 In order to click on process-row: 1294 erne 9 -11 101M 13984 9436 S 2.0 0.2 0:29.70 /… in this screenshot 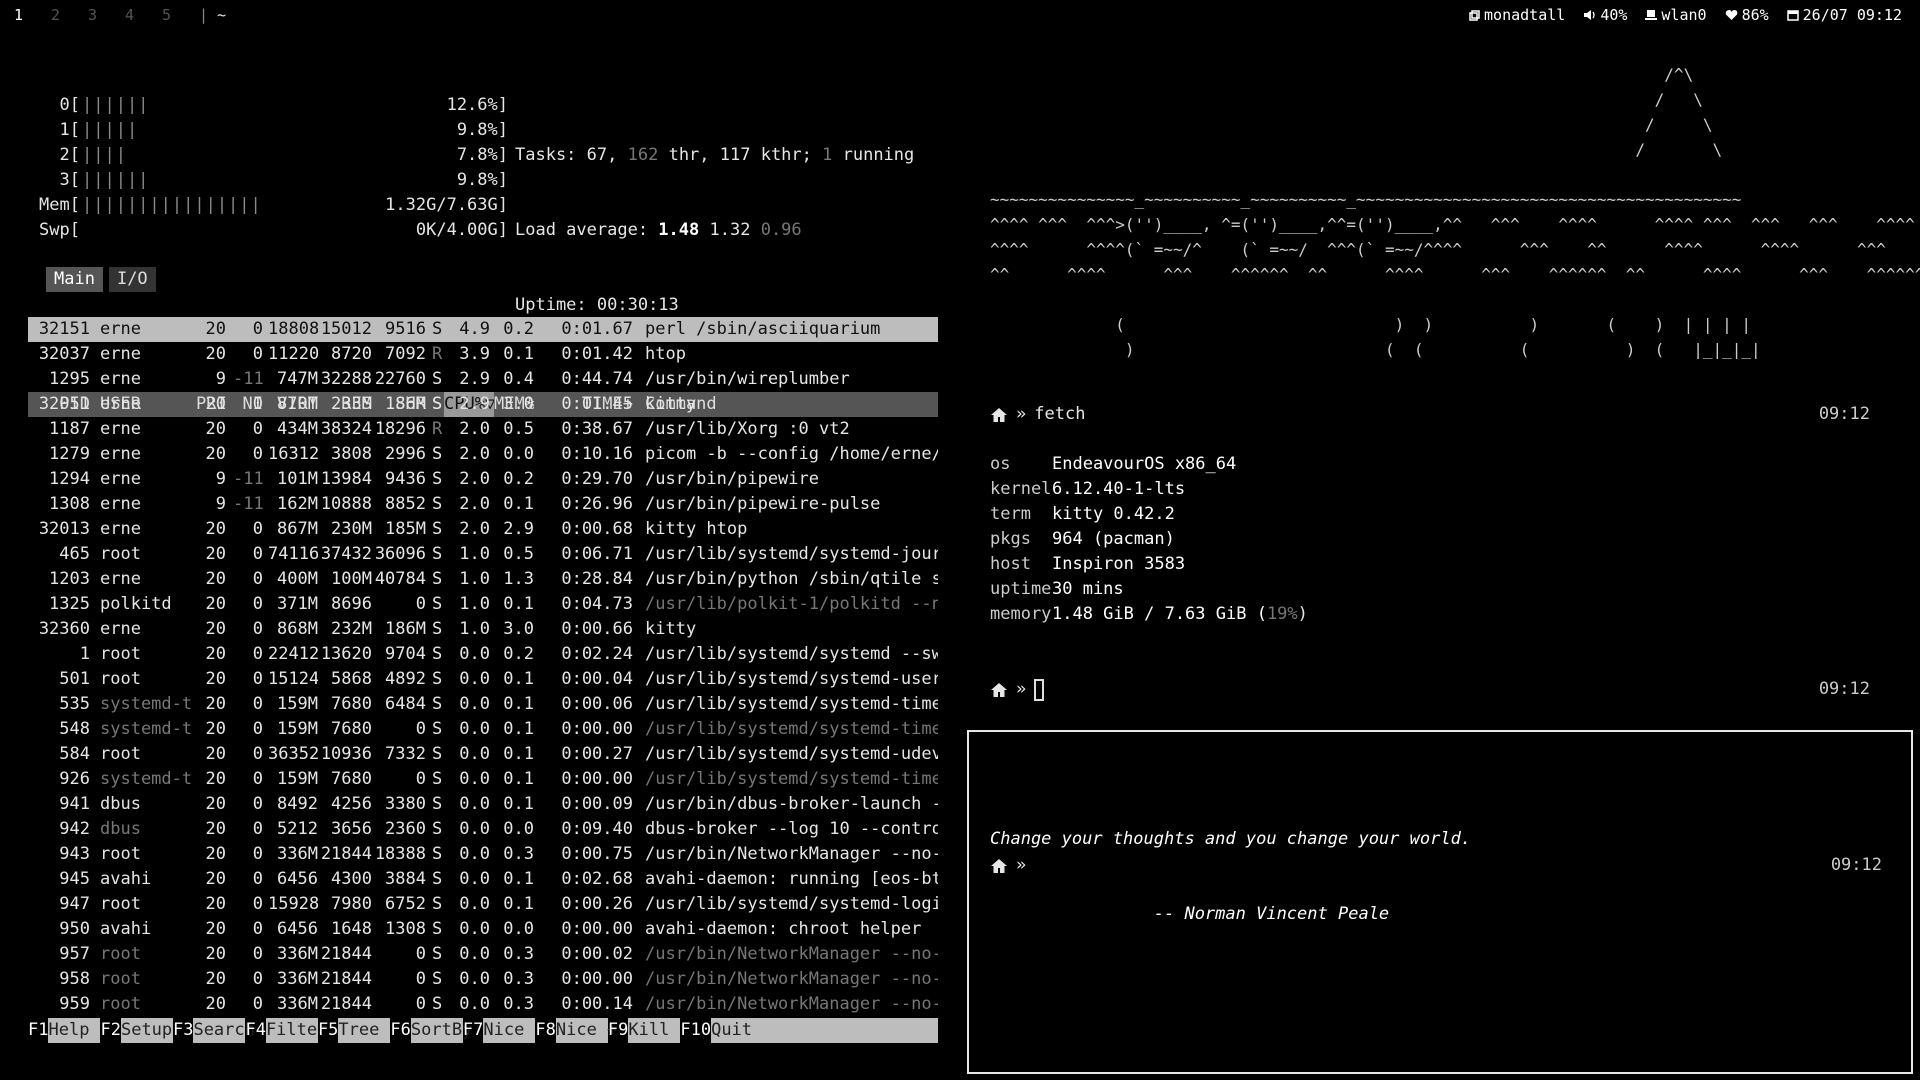, I will do `click(483, 479)`.